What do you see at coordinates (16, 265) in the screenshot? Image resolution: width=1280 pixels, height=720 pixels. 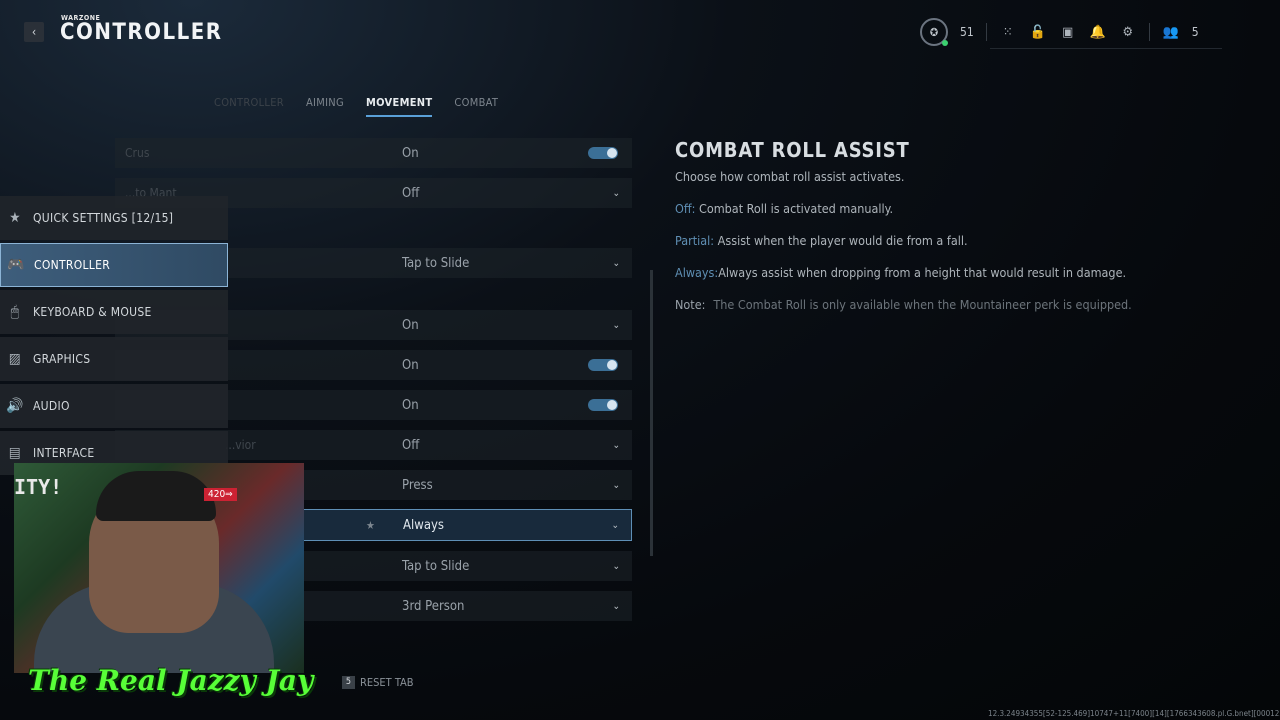 I see `gamepad-icon: 🎮` at bounding box center [16, 265].